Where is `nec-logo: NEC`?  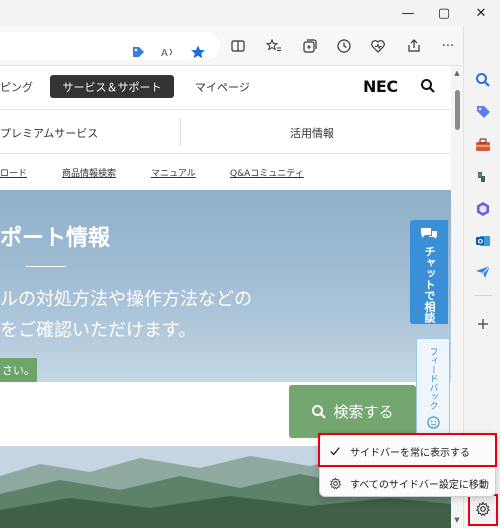 nec-logo: NEC is located at coordinates (380, 86).